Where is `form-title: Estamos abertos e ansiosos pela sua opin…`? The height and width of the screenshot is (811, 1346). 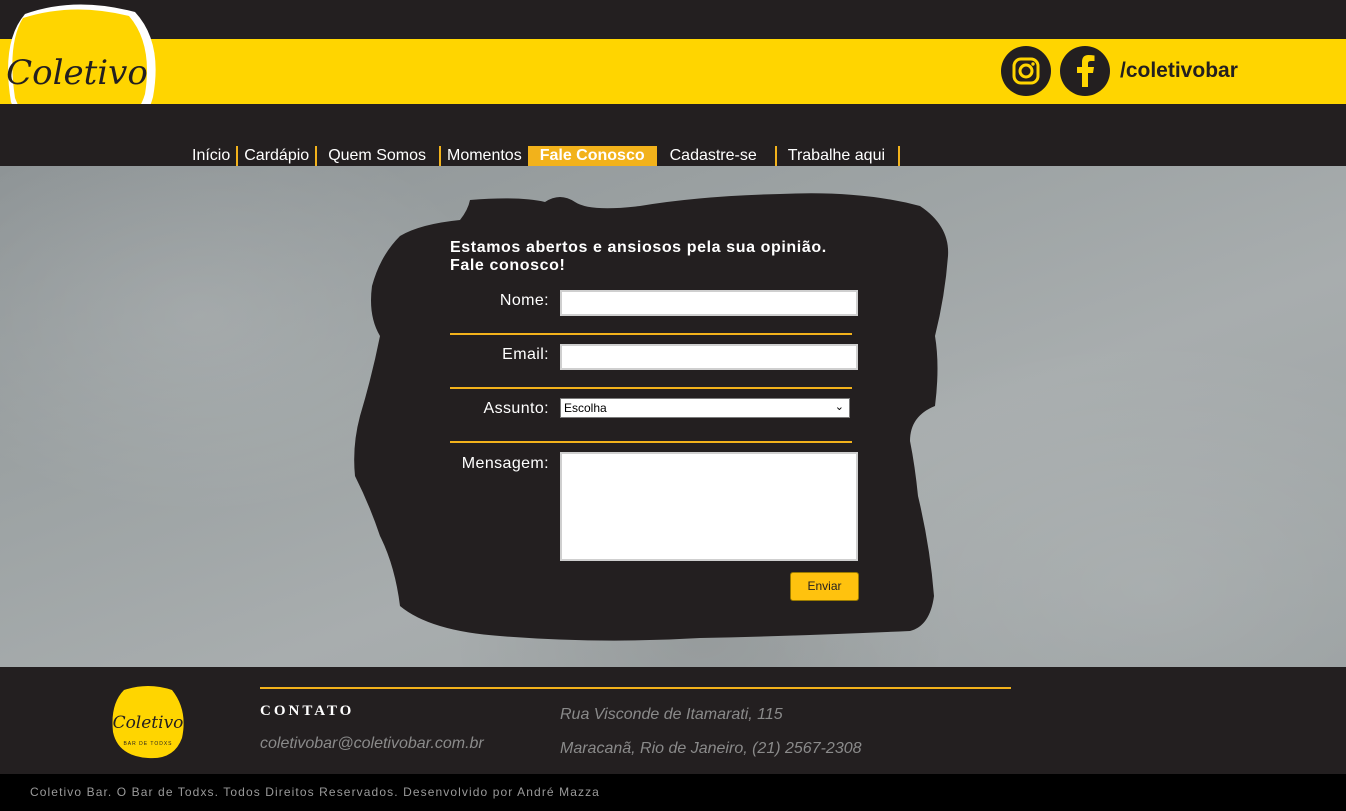 form-title: Estamos abertos e ansiosos pela sua opin… is located at coordinates (660, 257).